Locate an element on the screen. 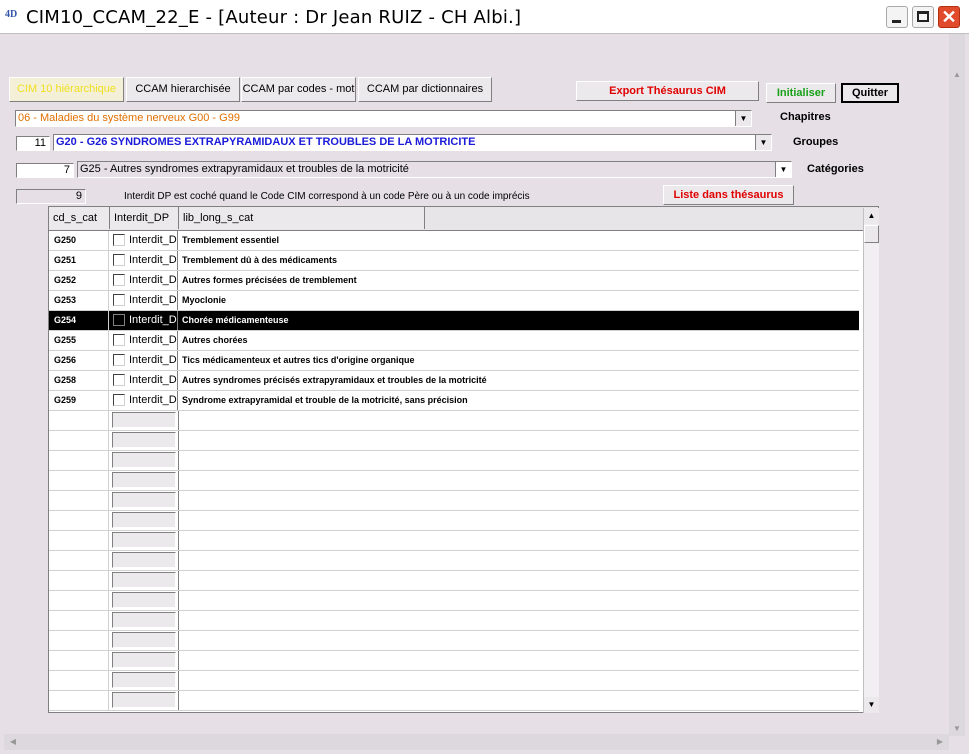 Image resolution: width=969 pixels, height=754 pixels. row-code: G258 is located at coordinates (79, 380).